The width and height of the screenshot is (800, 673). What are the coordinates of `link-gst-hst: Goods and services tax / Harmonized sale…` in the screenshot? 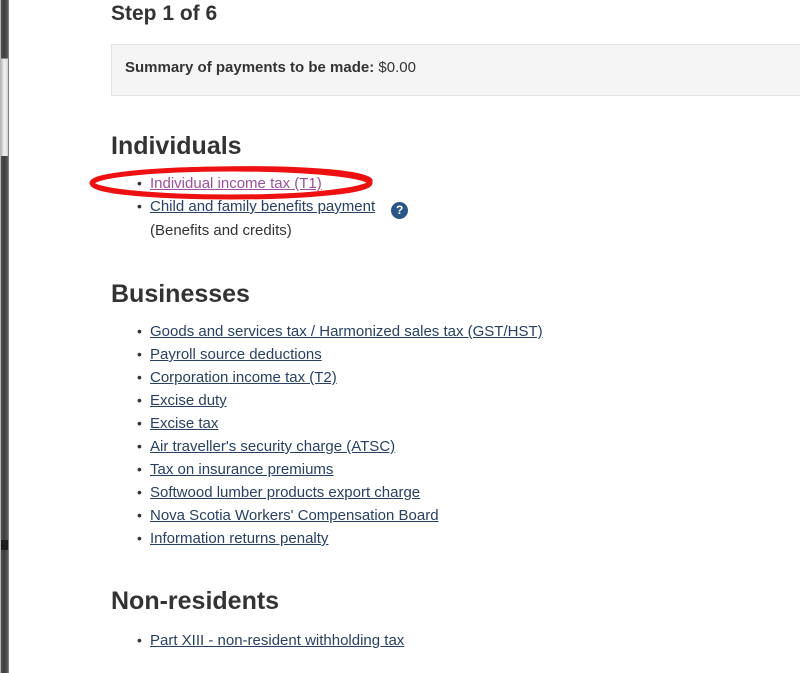 It's located at (346, 331).